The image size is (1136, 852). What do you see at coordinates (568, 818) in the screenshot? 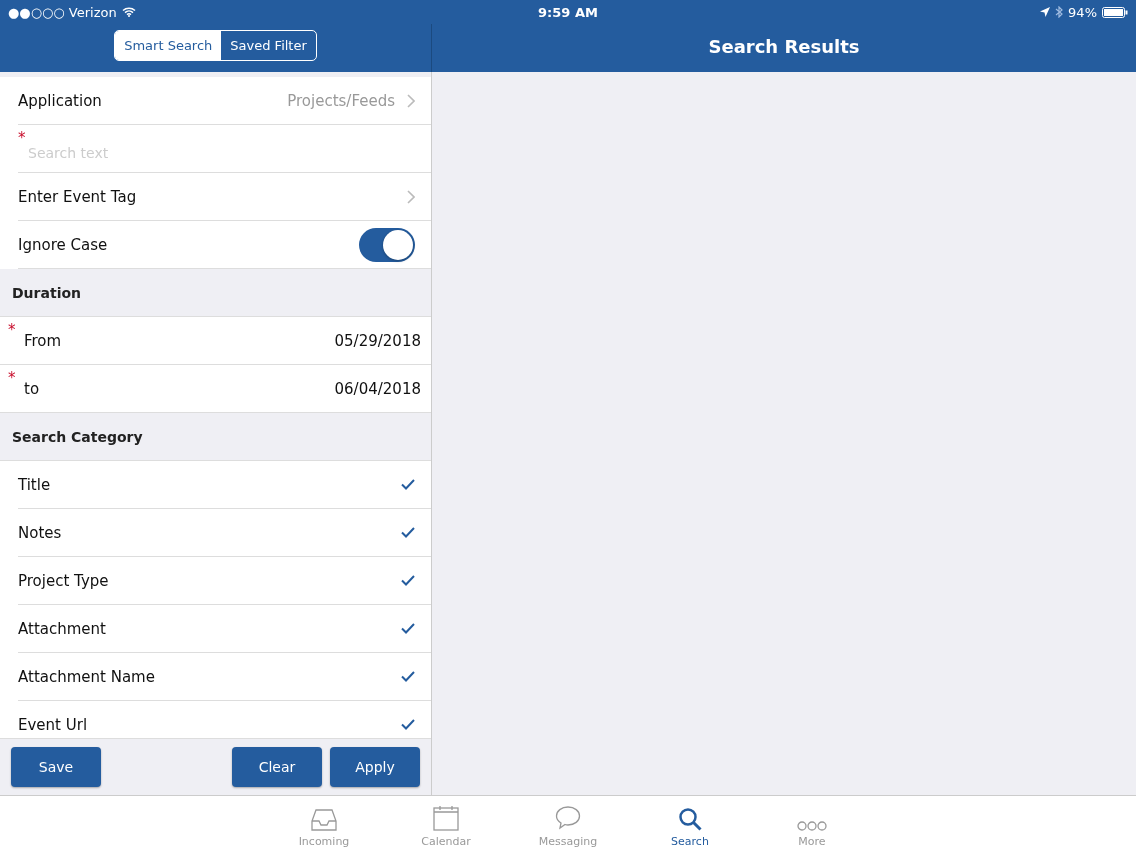
I see `speech-bubble-icon` at bounding box center [568, 818].